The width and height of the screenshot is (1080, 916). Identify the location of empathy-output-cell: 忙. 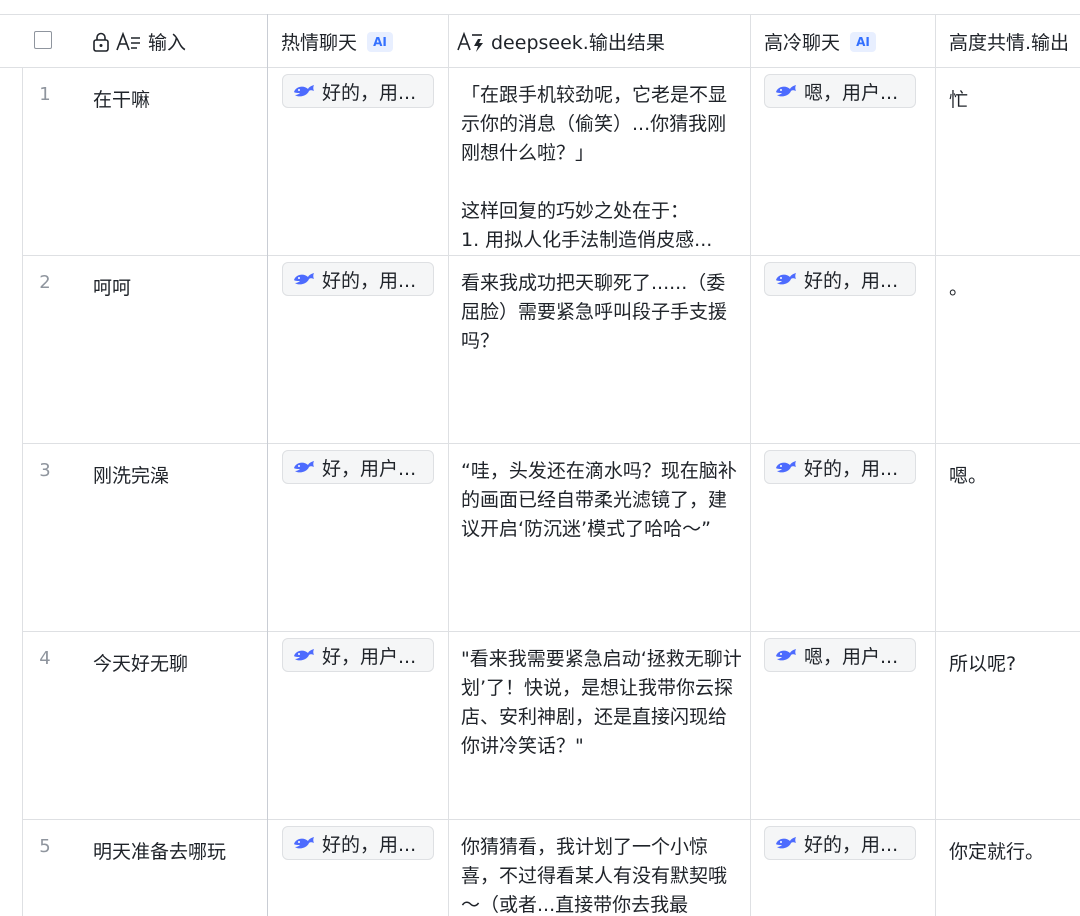
(958, 98).